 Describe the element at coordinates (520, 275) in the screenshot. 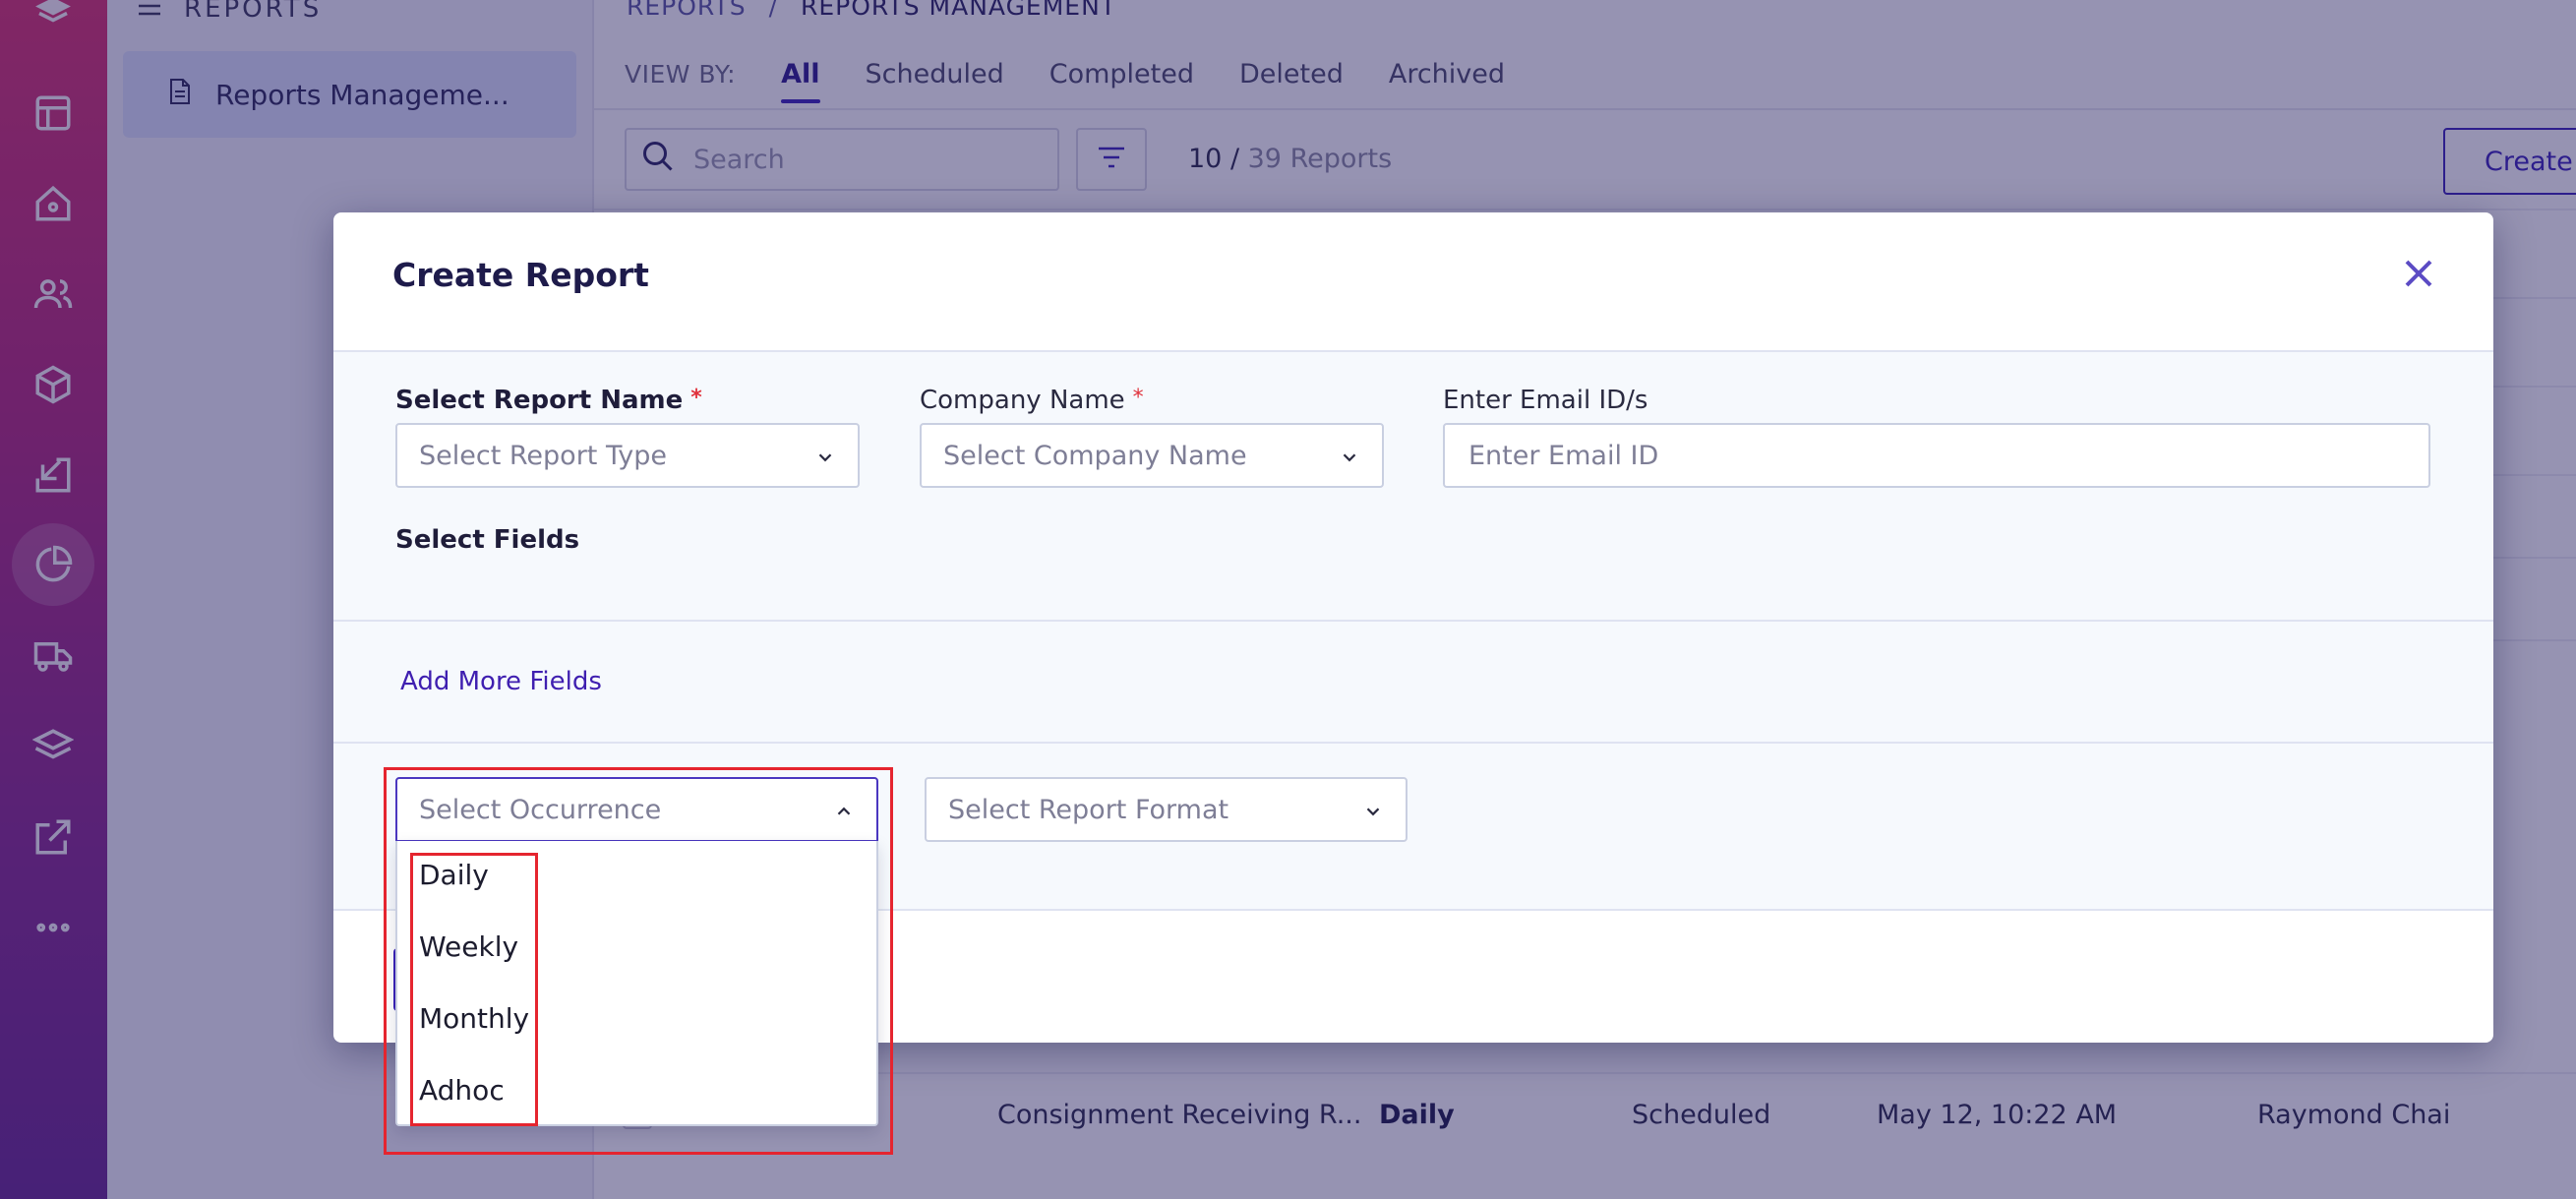

I see `modal-title: Create Report` at that location.